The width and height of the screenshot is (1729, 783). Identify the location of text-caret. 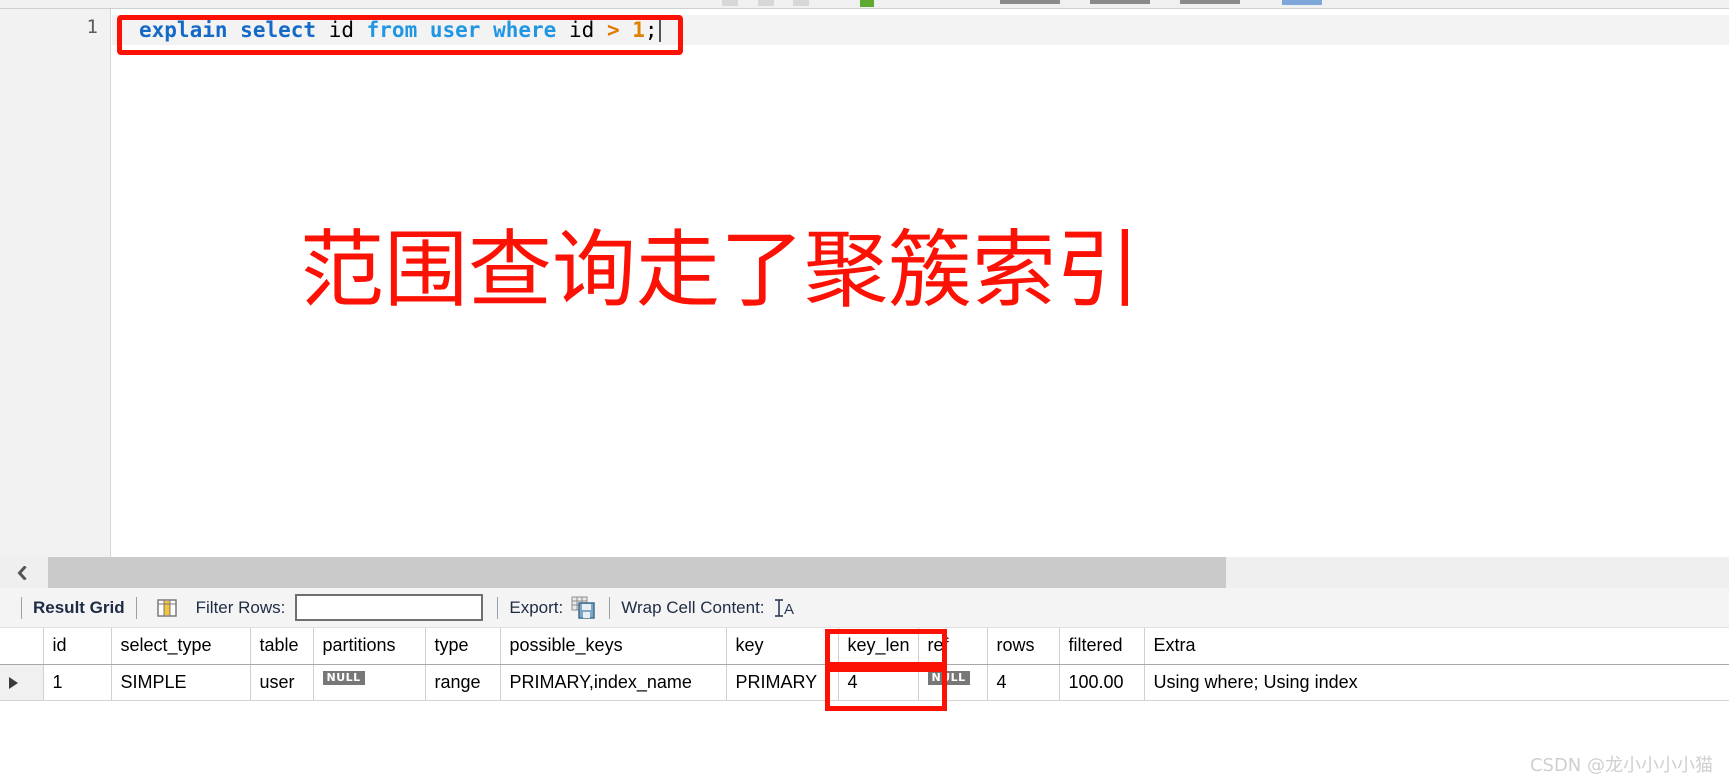
(659, 30).